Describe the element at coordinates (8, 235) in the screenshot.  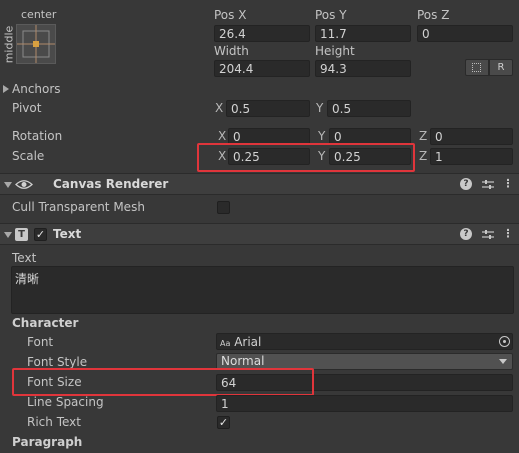
I see `text-foldout-arrow-icon` at that location.